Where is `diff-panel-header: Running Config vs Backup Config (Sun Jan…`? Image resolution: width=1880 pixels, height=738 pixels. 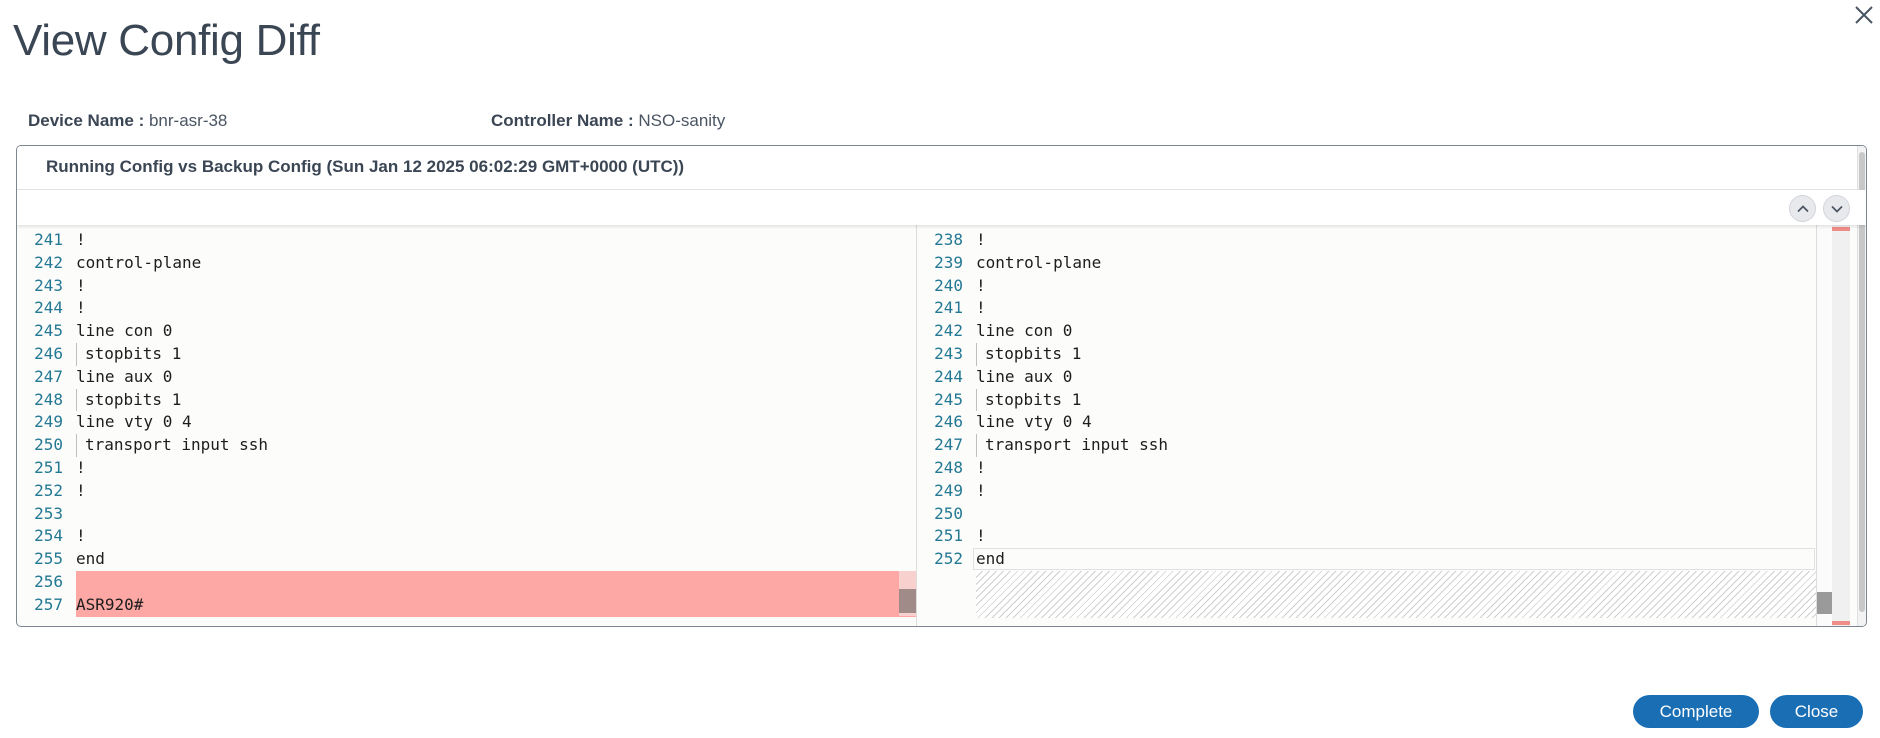
diff-panel-header: Running Config vs Backup Config (Sun Jan… is located at coordinates (941, 168).